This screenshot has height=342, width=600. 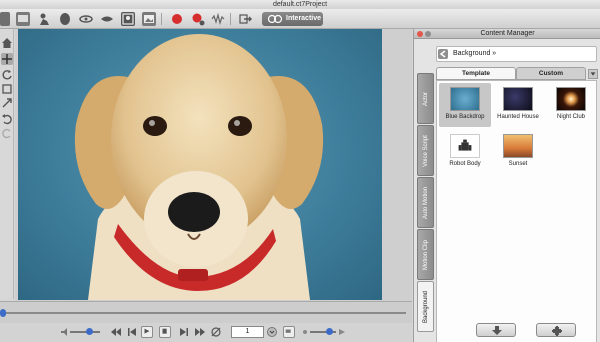 I want to click on main-toolbar: Interactive, so click(x=300, y=19).